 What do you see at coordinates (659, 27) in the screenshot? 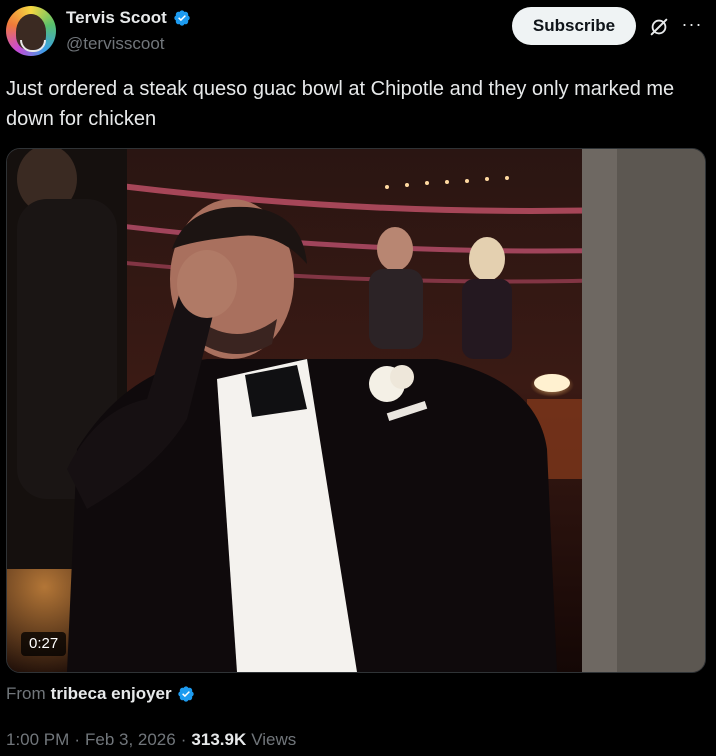
I see `grok-icon` at bounding box center [659, 27].